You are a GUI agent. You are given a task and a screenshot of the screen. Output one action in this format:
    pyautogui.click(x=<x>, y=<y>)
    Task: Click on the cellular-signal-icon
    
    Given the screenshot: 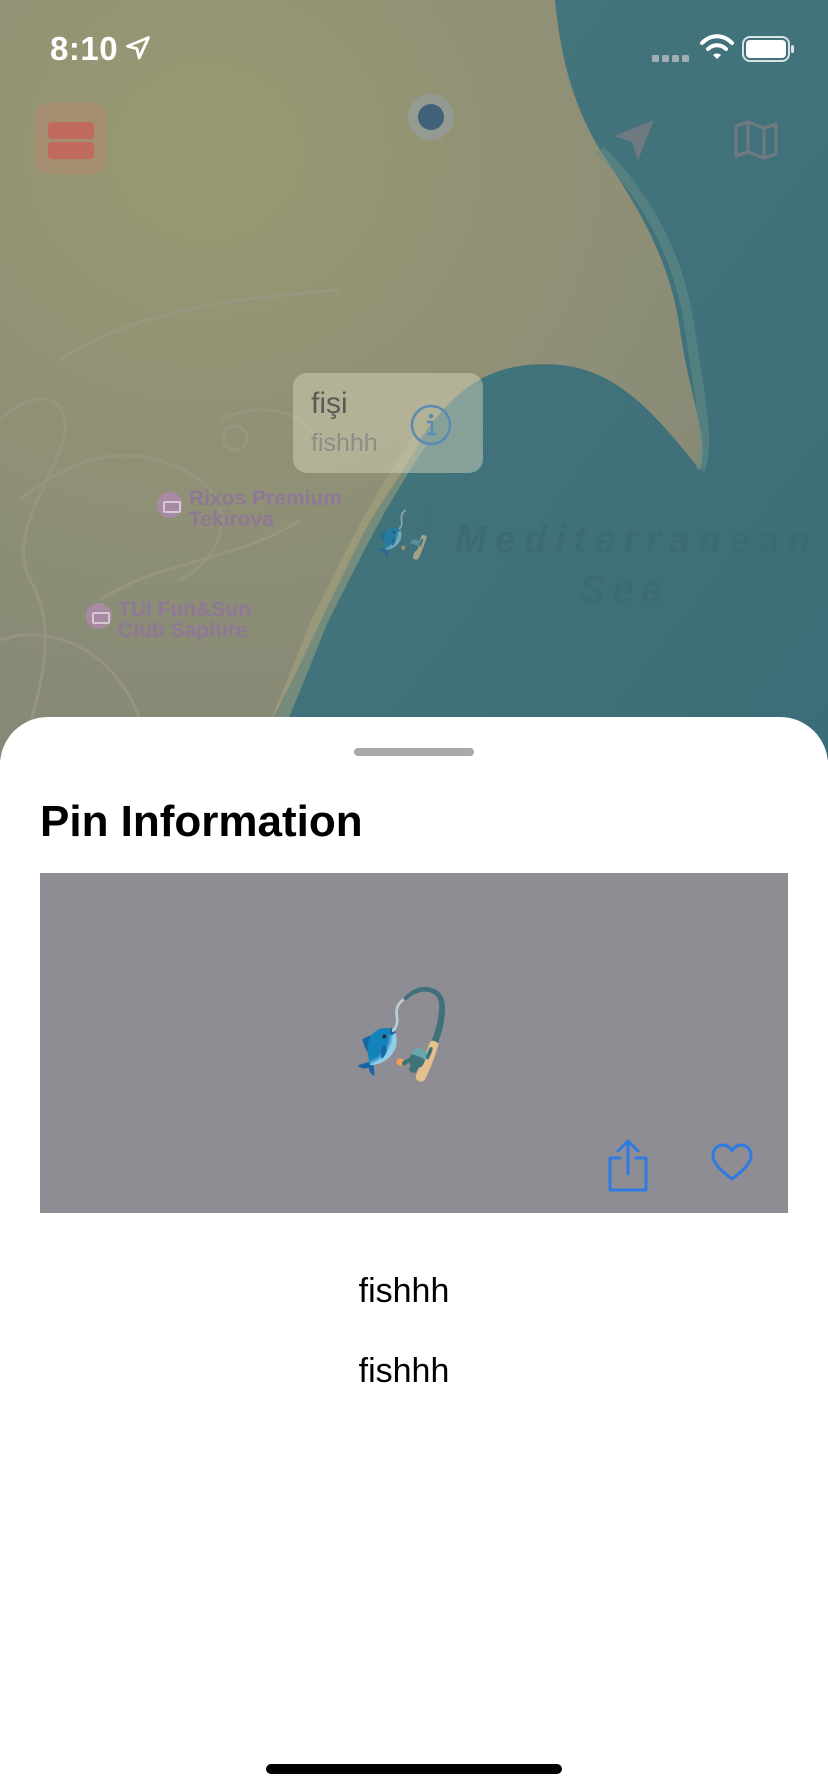 What is the action you would take?
    pyautogui.click(x=672, y=59)
    